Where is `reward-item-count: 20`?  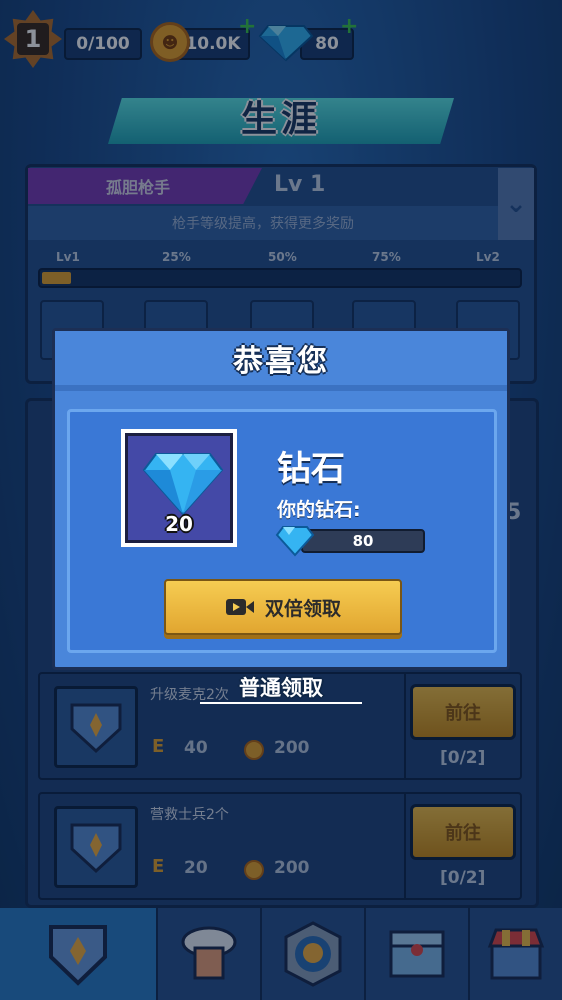 reward-item-count: 20 is located at coordinates (179, 524).